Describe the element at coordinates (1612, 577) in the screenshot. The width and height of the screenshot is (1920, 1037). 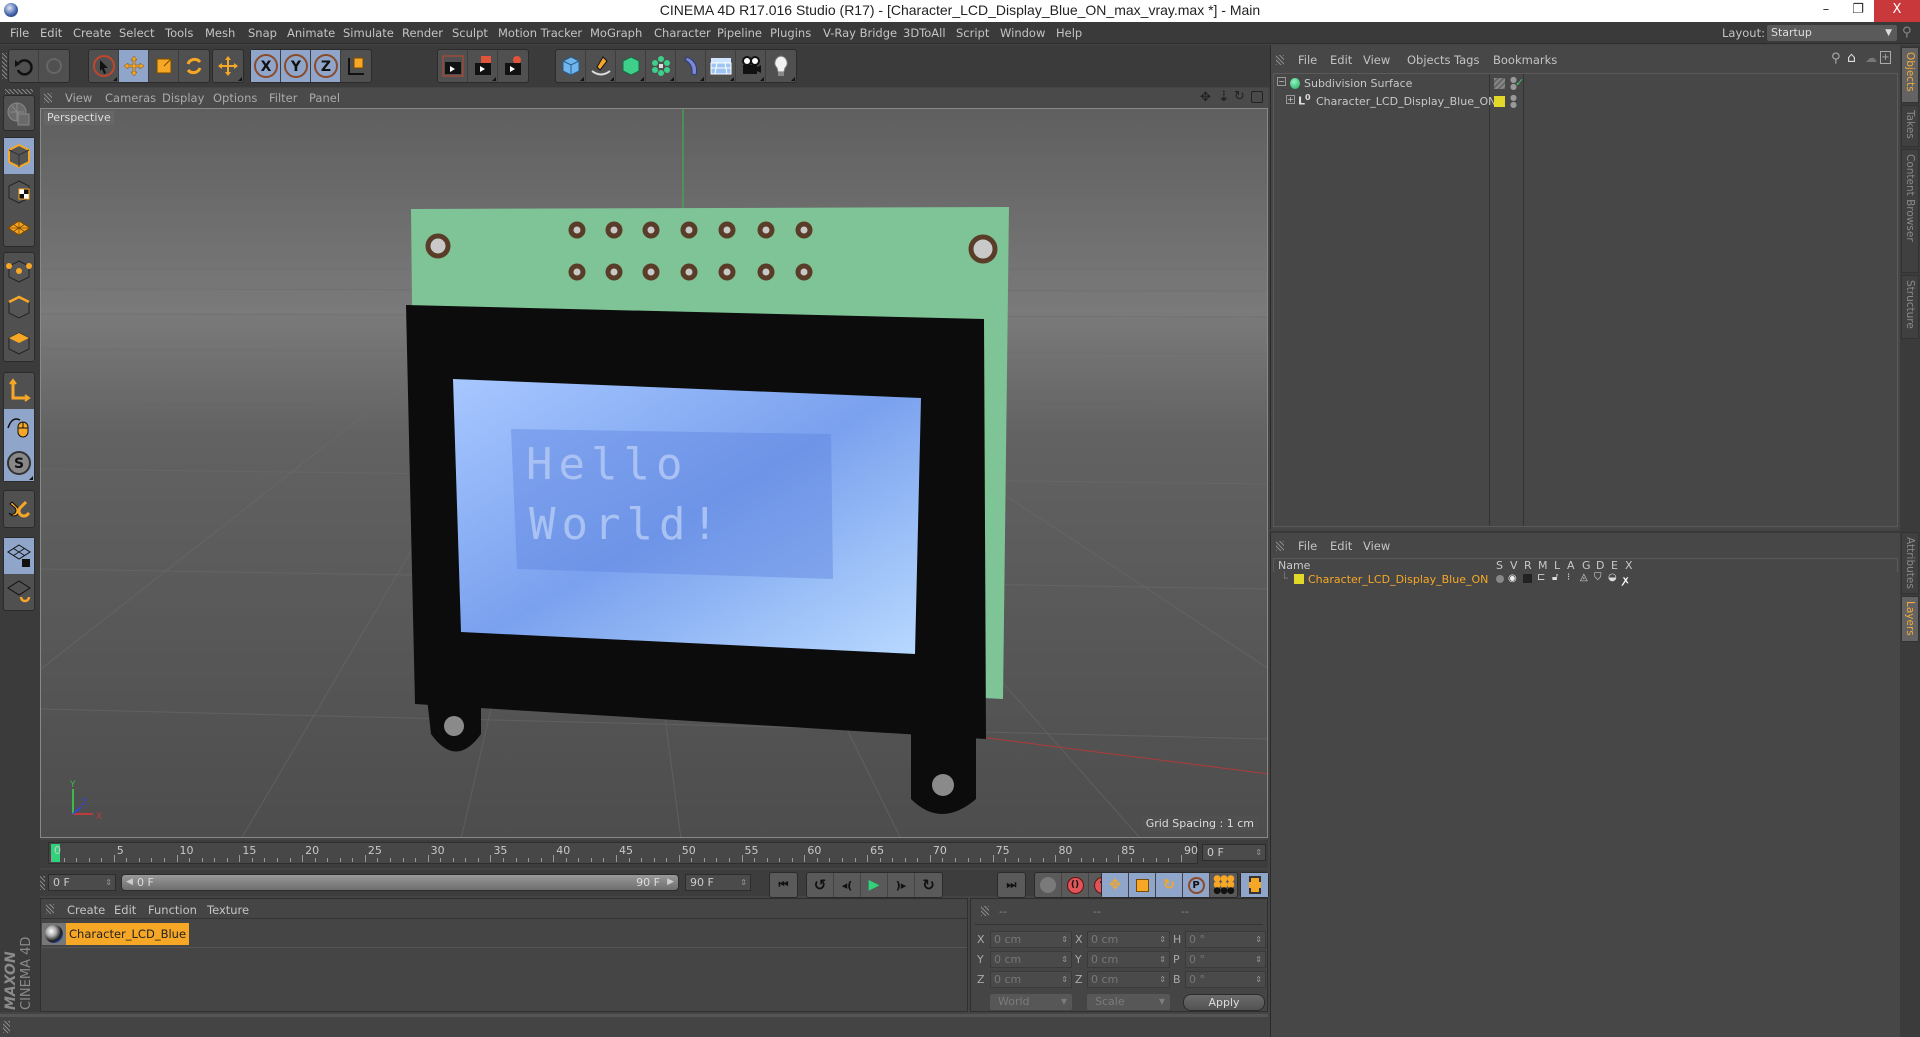
I see `expression-icon: ◒` at that location.